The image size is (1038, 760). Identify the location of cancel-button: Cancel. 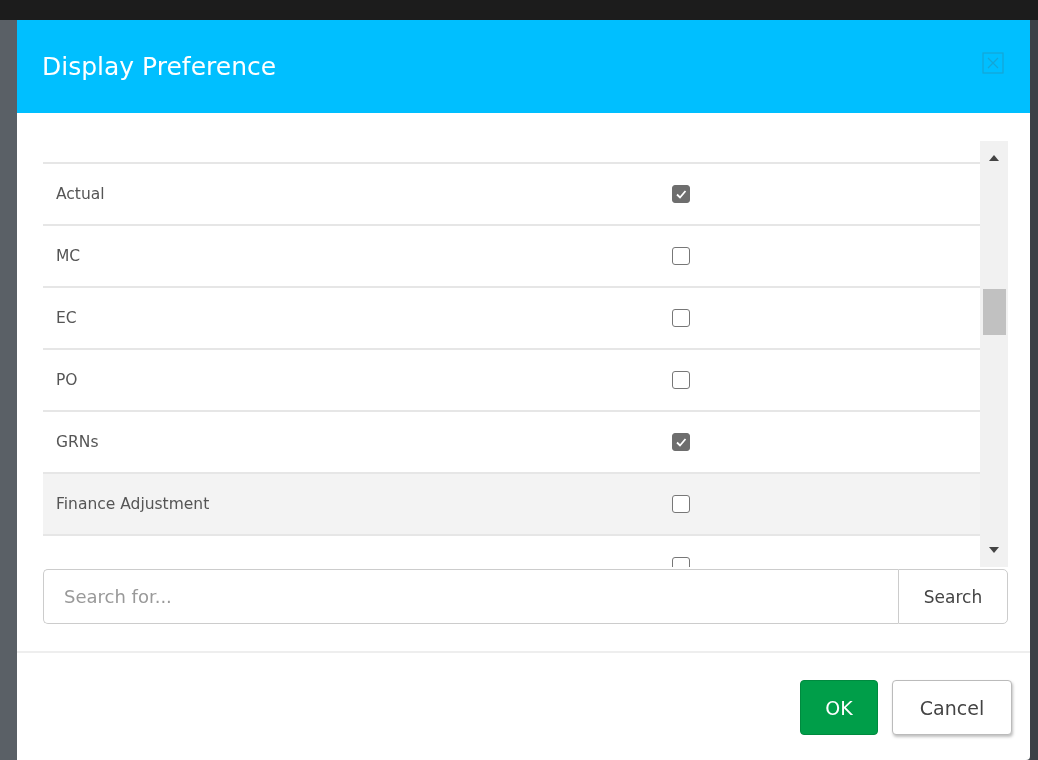
(952, 707).